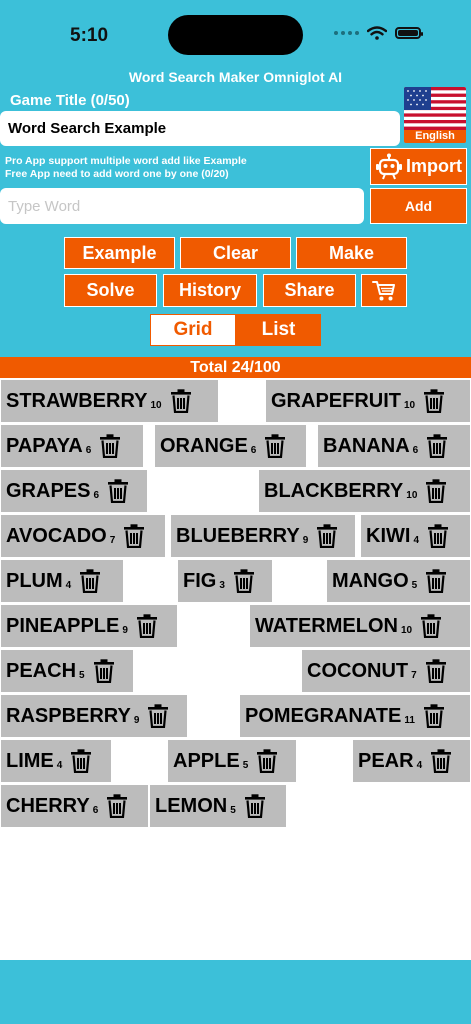 This screenshot has height=1024, width=471. I want to click on add-button: Add, so click(418, 206).